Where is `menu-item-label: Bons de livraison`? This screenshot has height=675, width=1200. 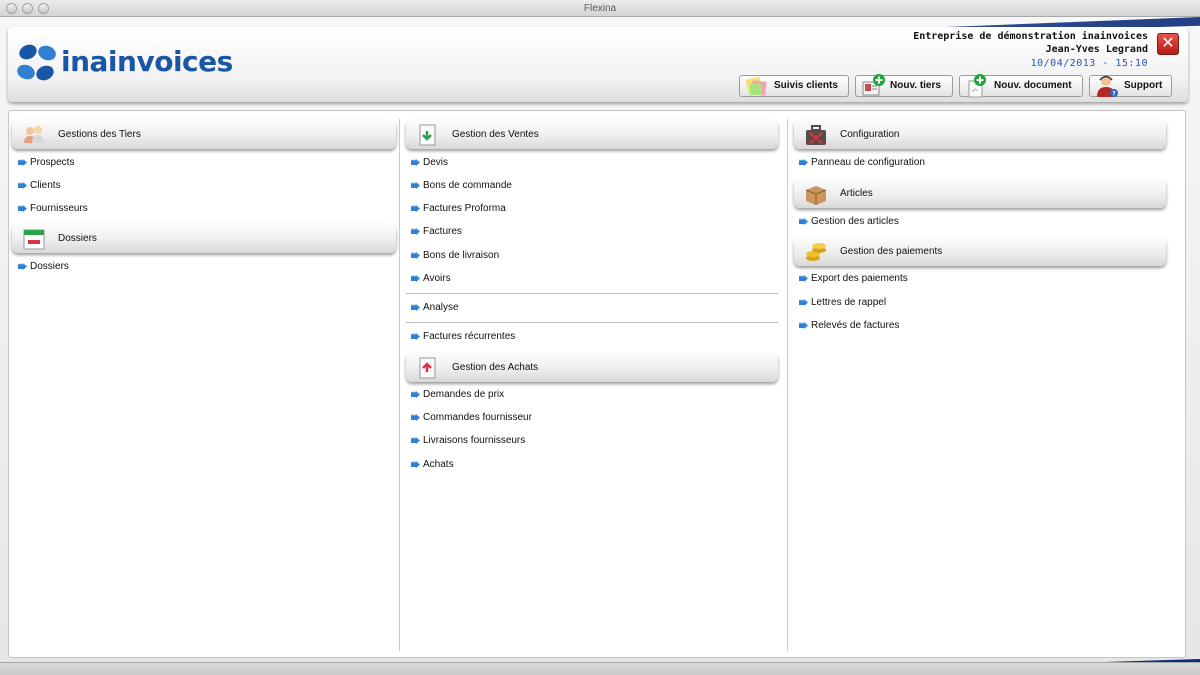 menu-item-label: Bons de livraison is located at coordinates (461, 255).